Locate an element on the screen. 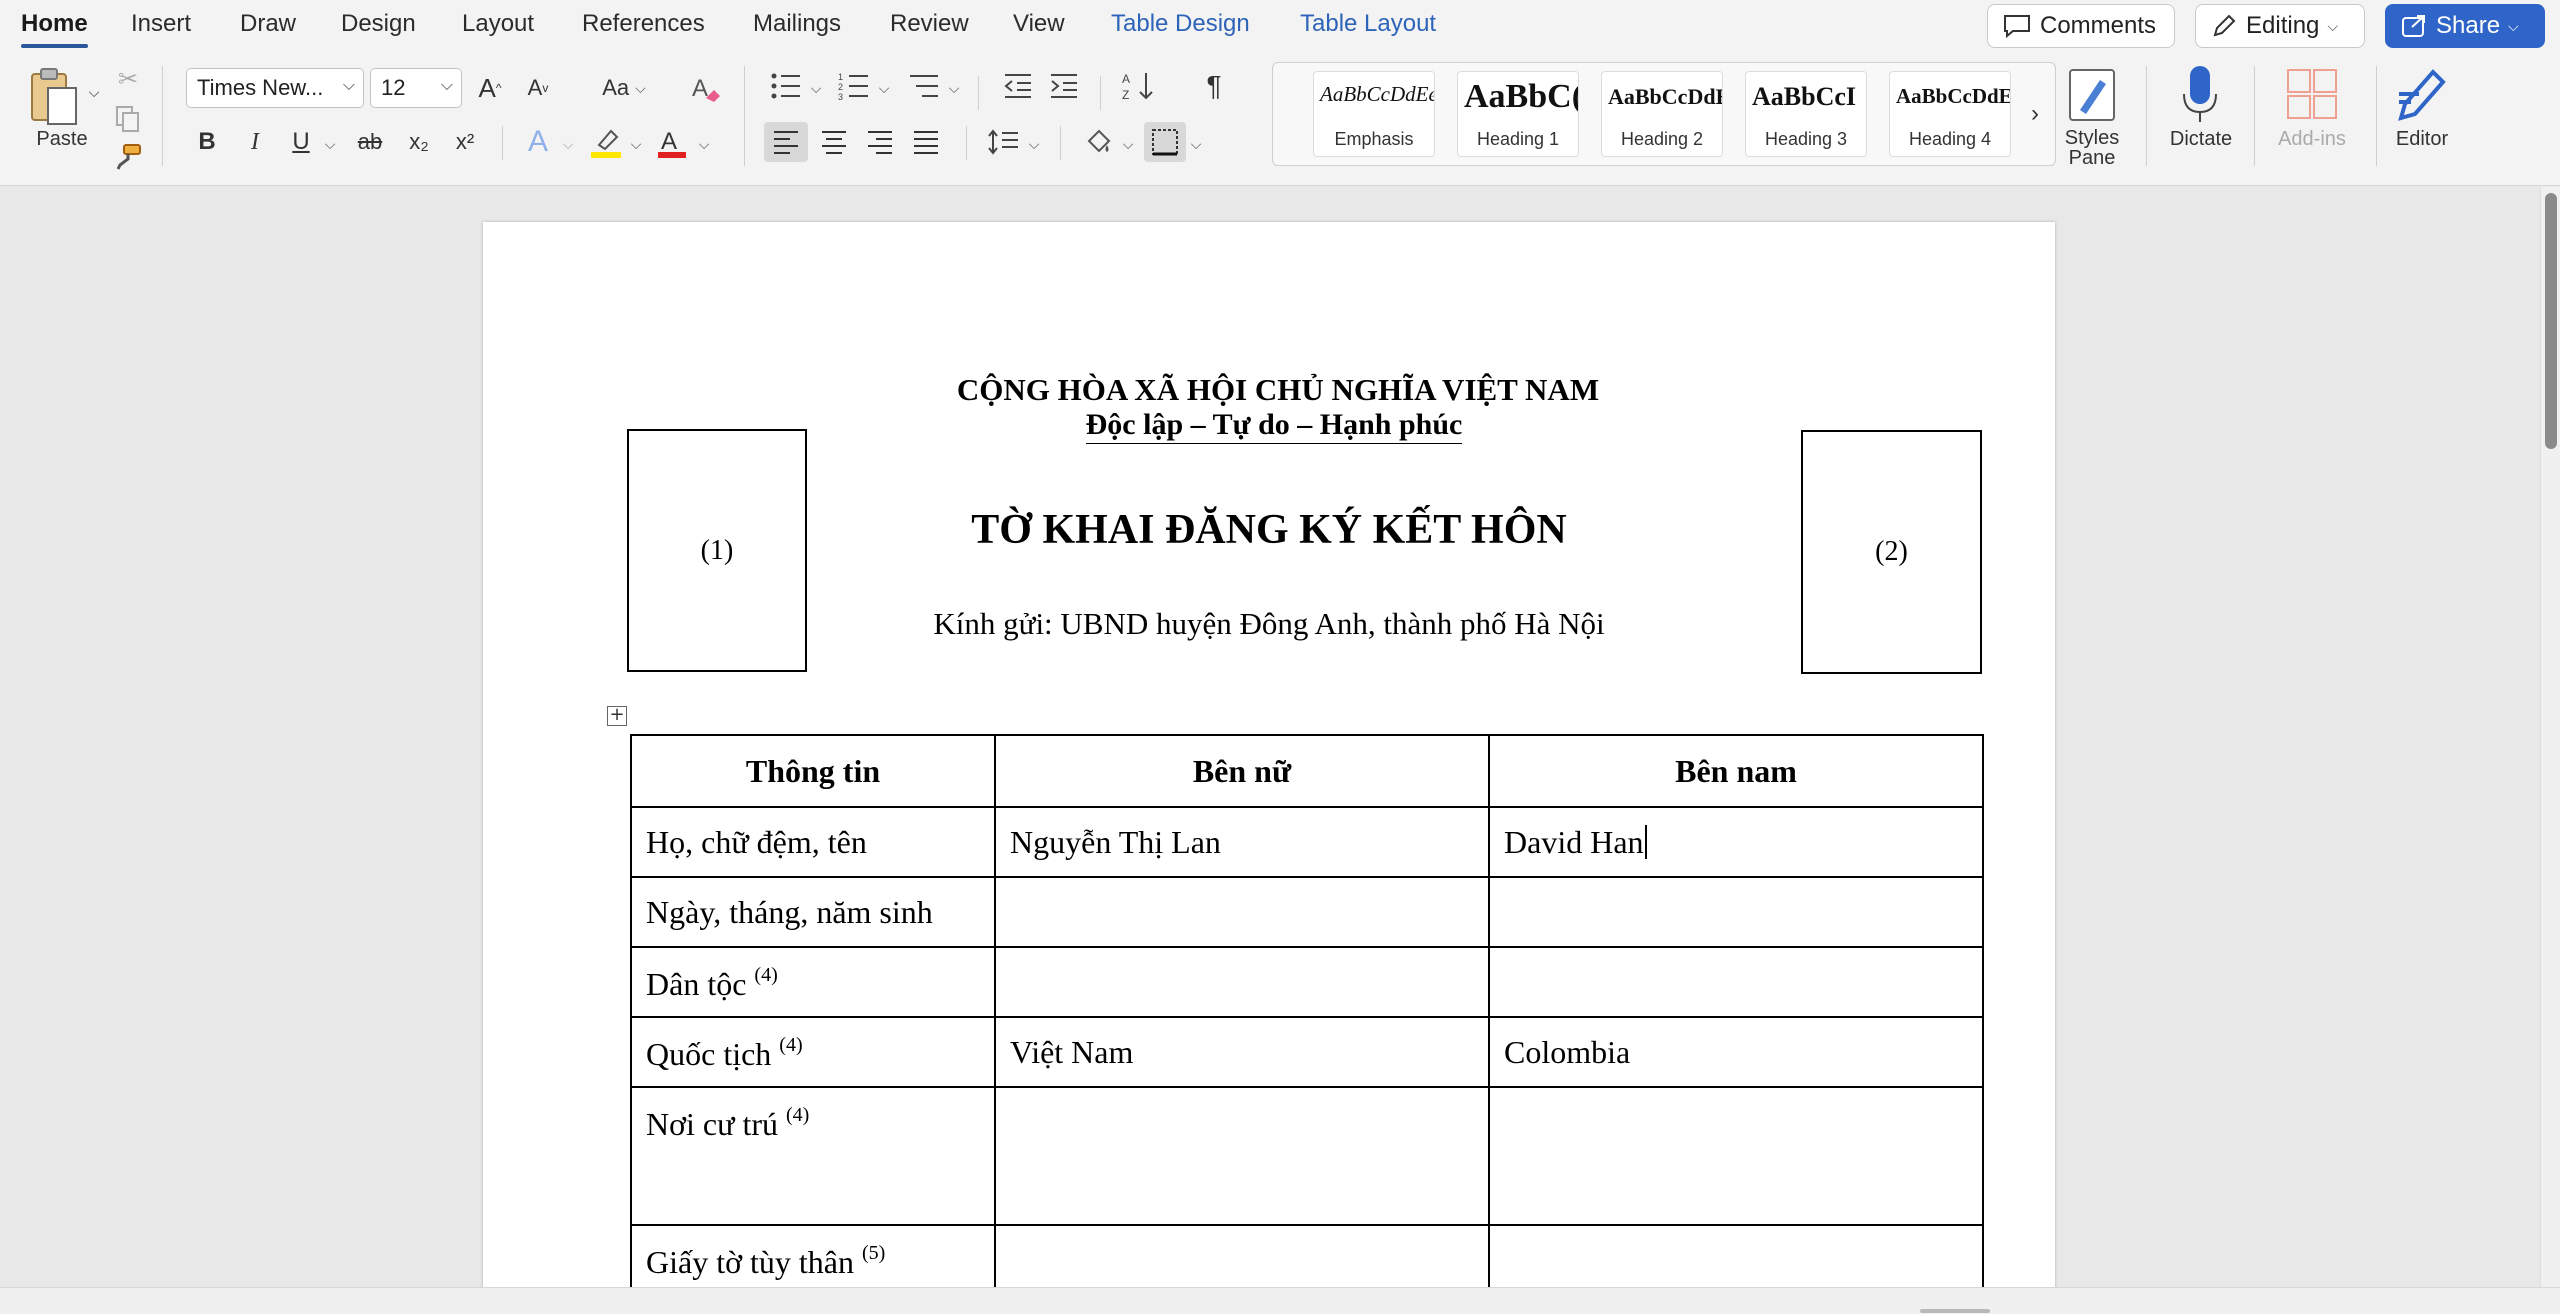 Image resolution: width=2560 pixels, height=1314 pixels. line-spacing-icon is located at coordinates (1003, 142).